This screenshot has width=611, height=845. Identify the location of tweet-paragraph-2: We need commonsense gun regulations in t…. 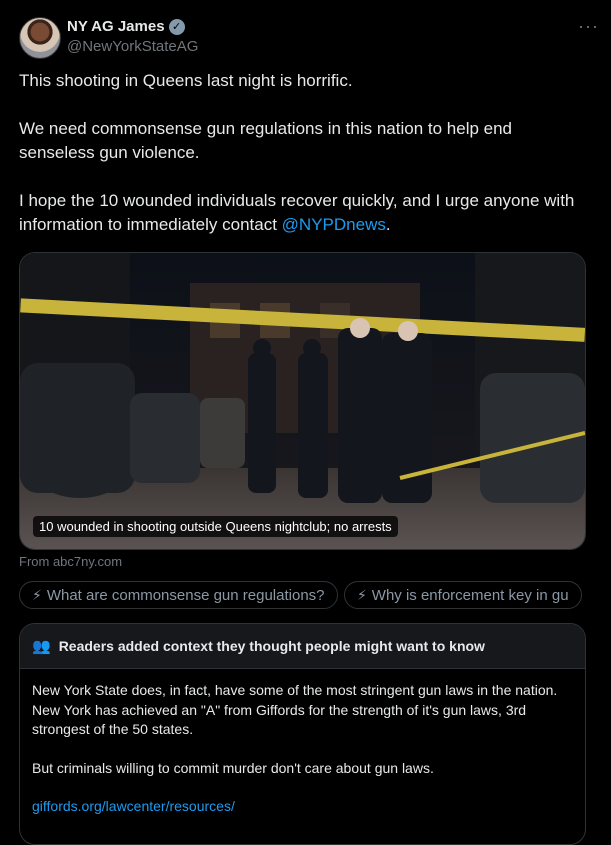
(266, 140).